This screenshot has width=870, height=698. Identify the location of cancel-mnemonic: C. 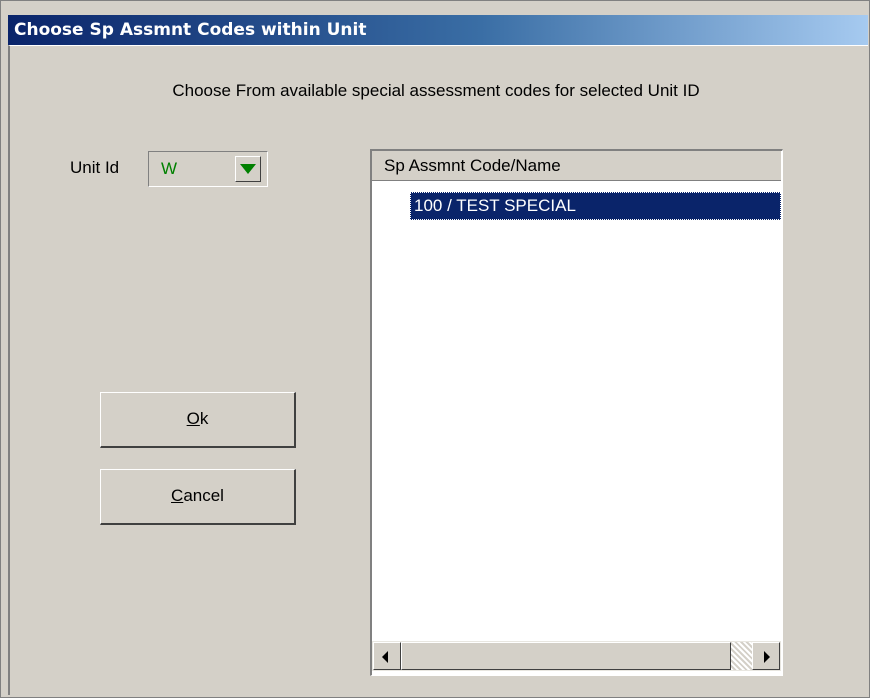
(177, 495).